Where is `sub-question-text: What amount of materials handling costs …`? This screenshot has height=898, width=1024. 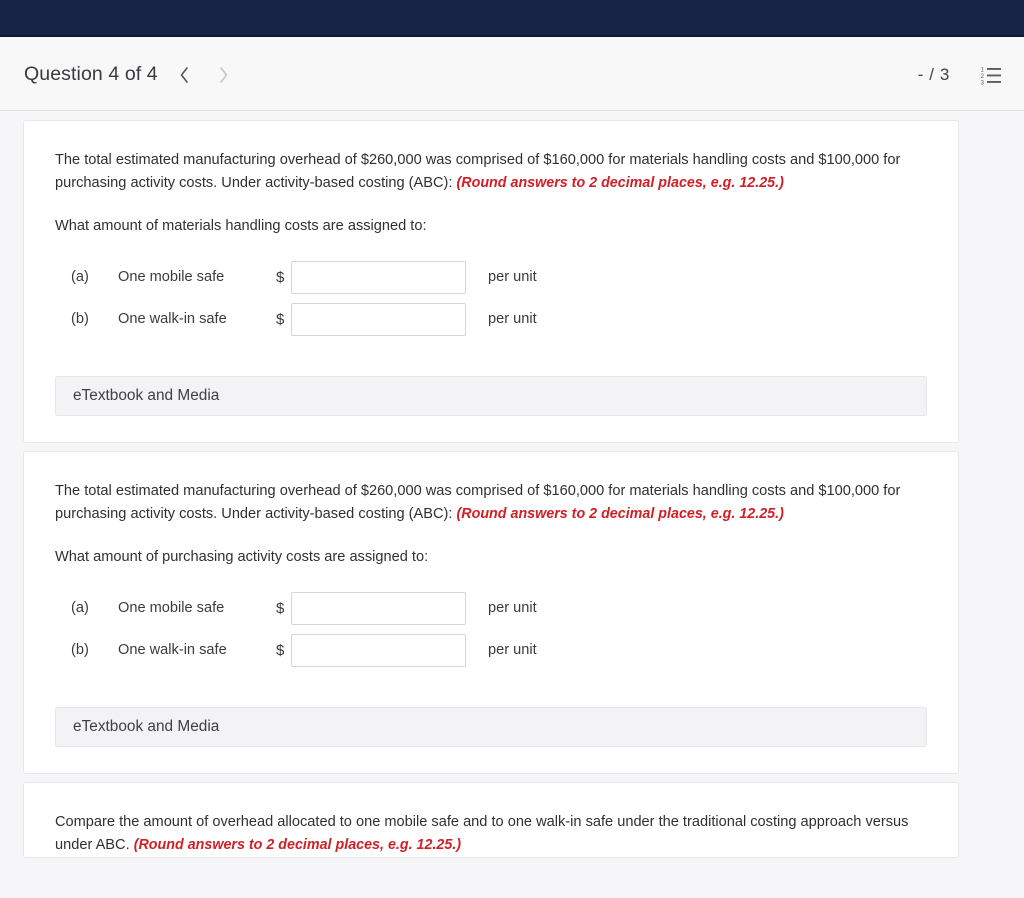 sub-question-text: What amount of materials handling costs … is located at coordinates (241, 226).